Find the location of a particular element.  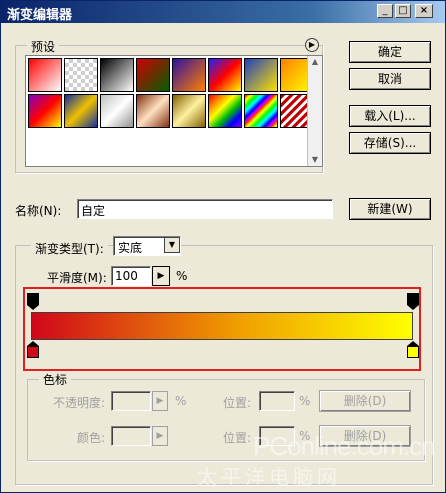

opacity-location-label: 位置: is located at coordinates (237, 403).